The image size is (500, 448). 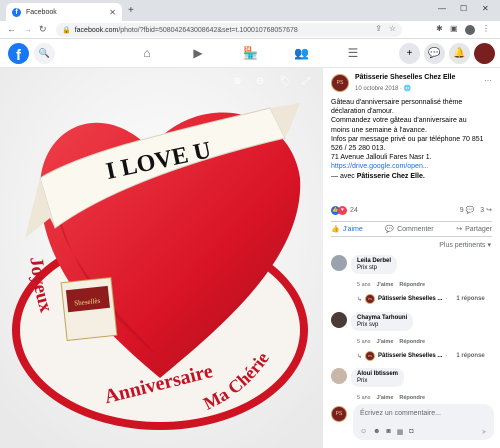 I want to click on home-icon: ⌂, so click(x=147, y=53).